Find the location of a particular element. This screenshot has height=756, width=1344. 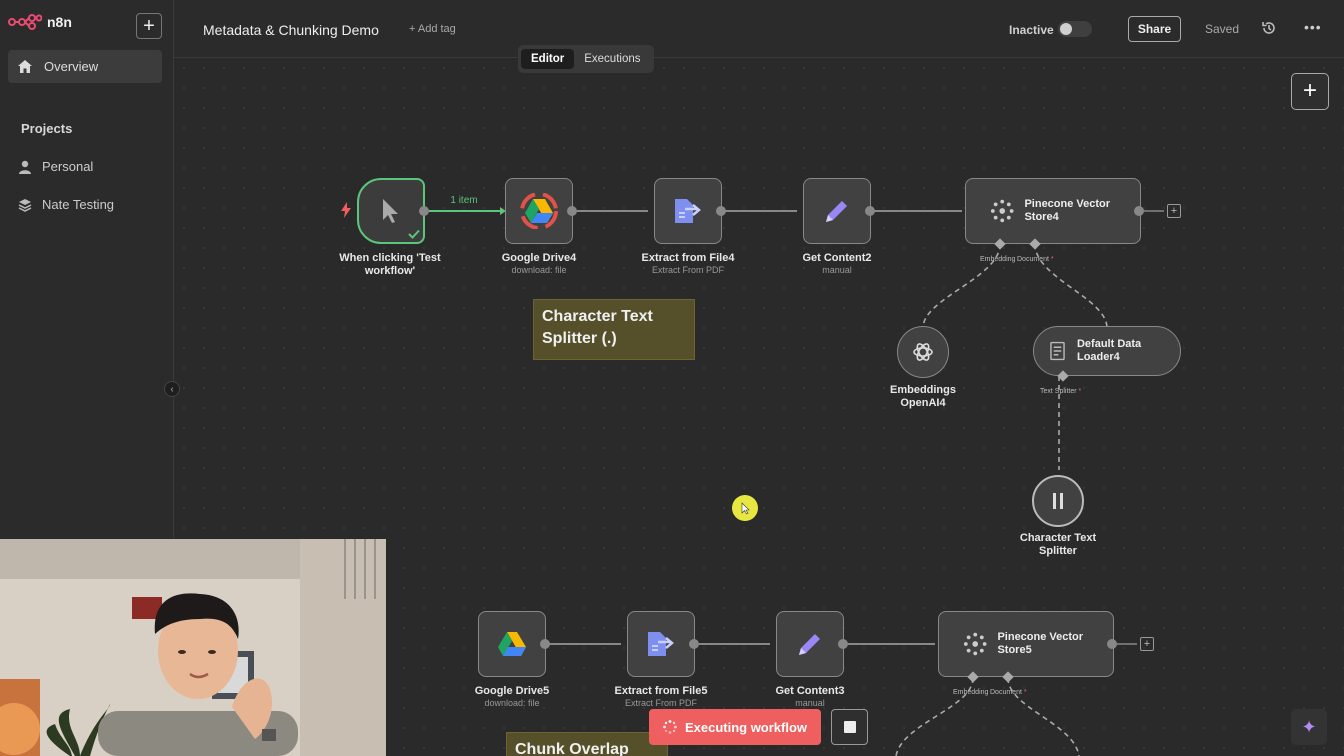

node-label: When clicking 'Test workflow' is located at coordinates (390, 264).